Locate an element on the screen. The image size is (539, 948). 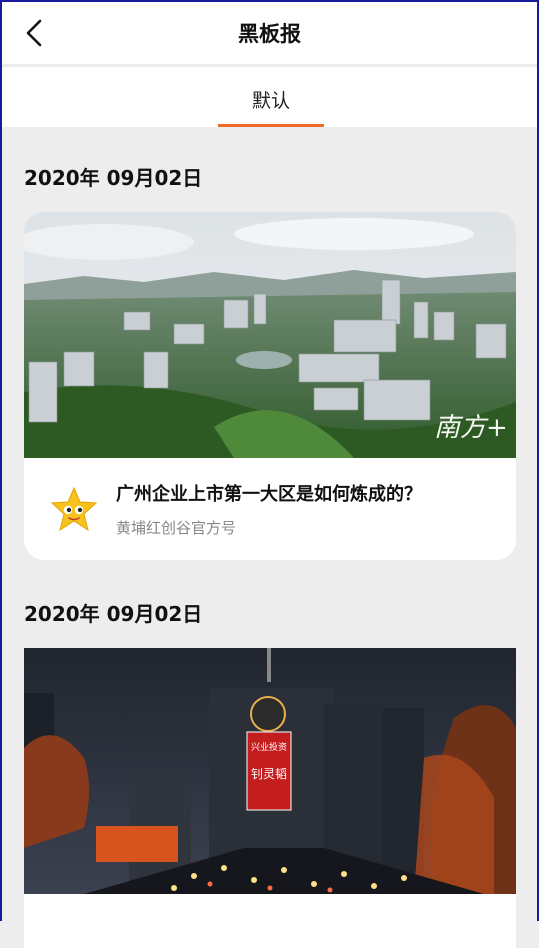
top-bar: 黑板报 is located at coordinates (269, 33).